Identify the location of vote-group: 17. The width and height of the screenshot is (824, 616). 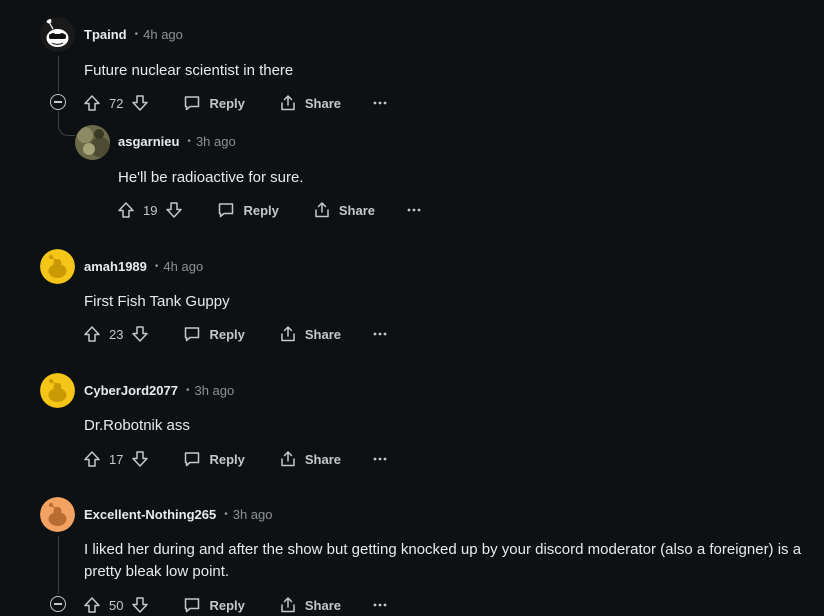
(116, 459).